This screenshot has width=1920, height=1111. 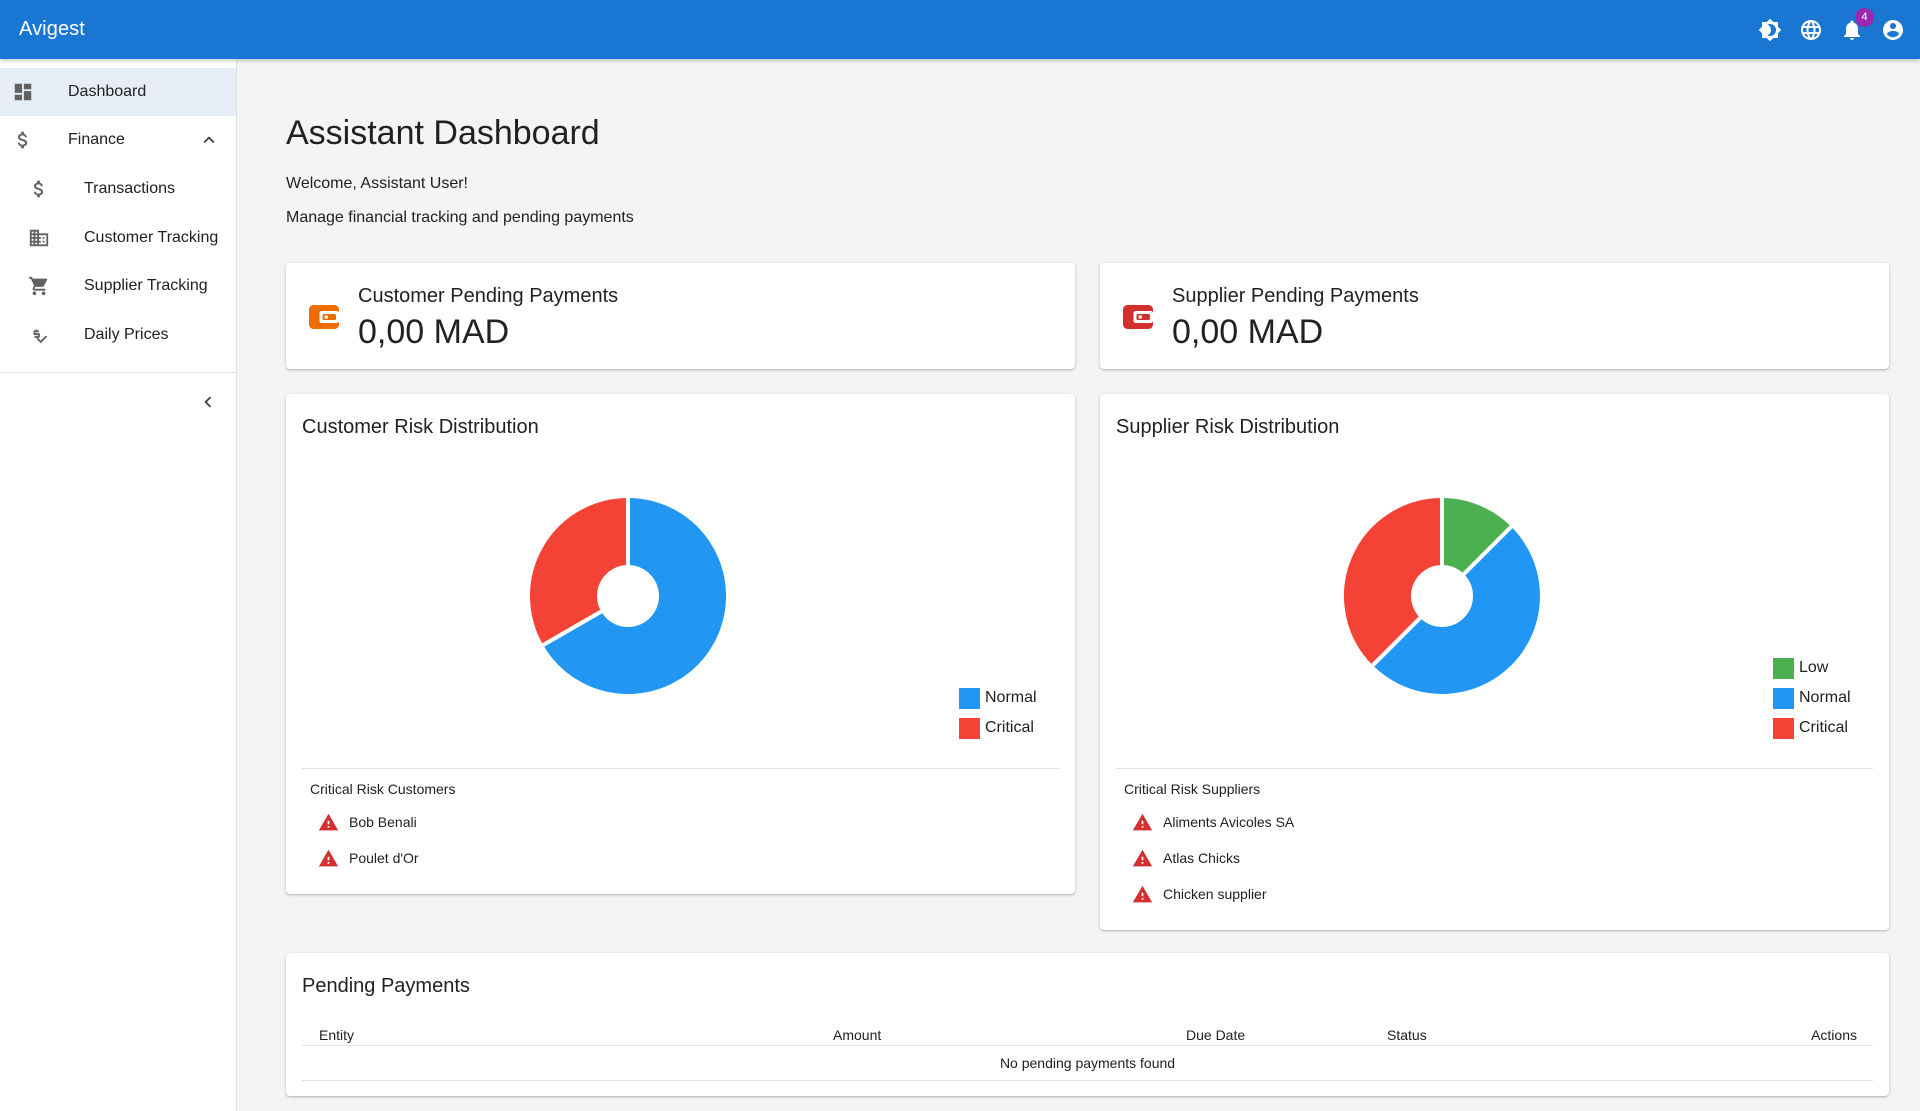 I want to click on page-title: Assistant Dashboard, so click(x=443, y=133).